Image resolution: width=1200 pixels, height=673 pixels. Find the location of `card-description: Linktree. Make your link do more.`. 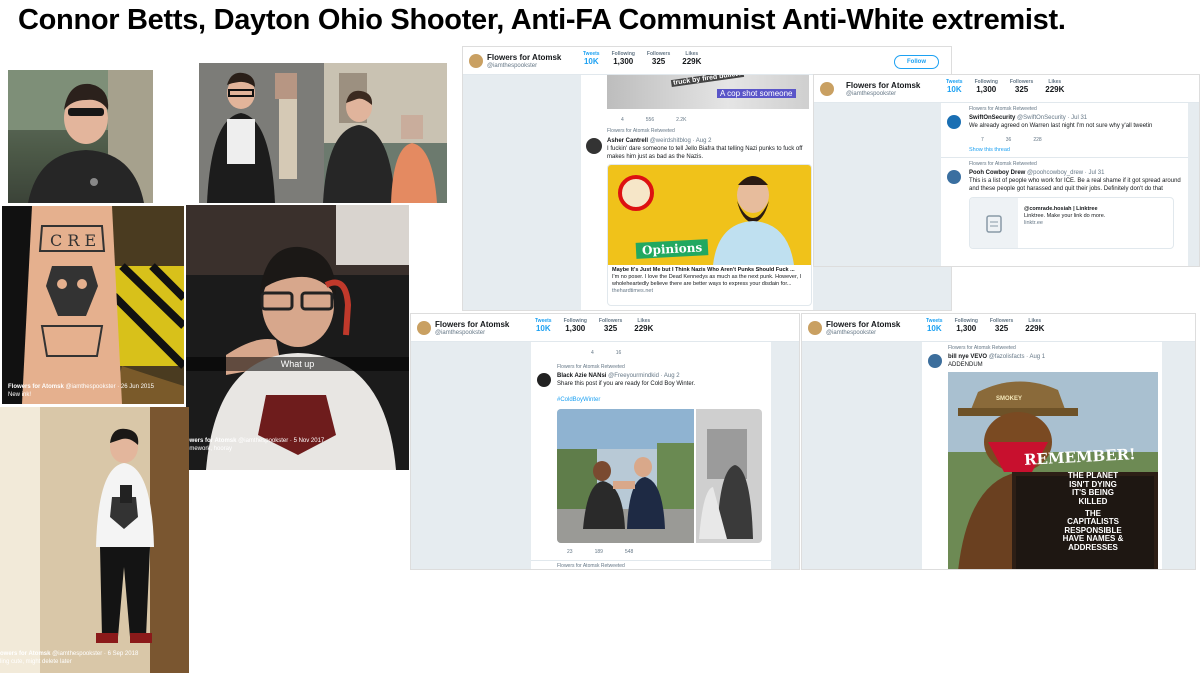

card-description: Linktree. Make your link do more. is located at coordinates (1065, 216).